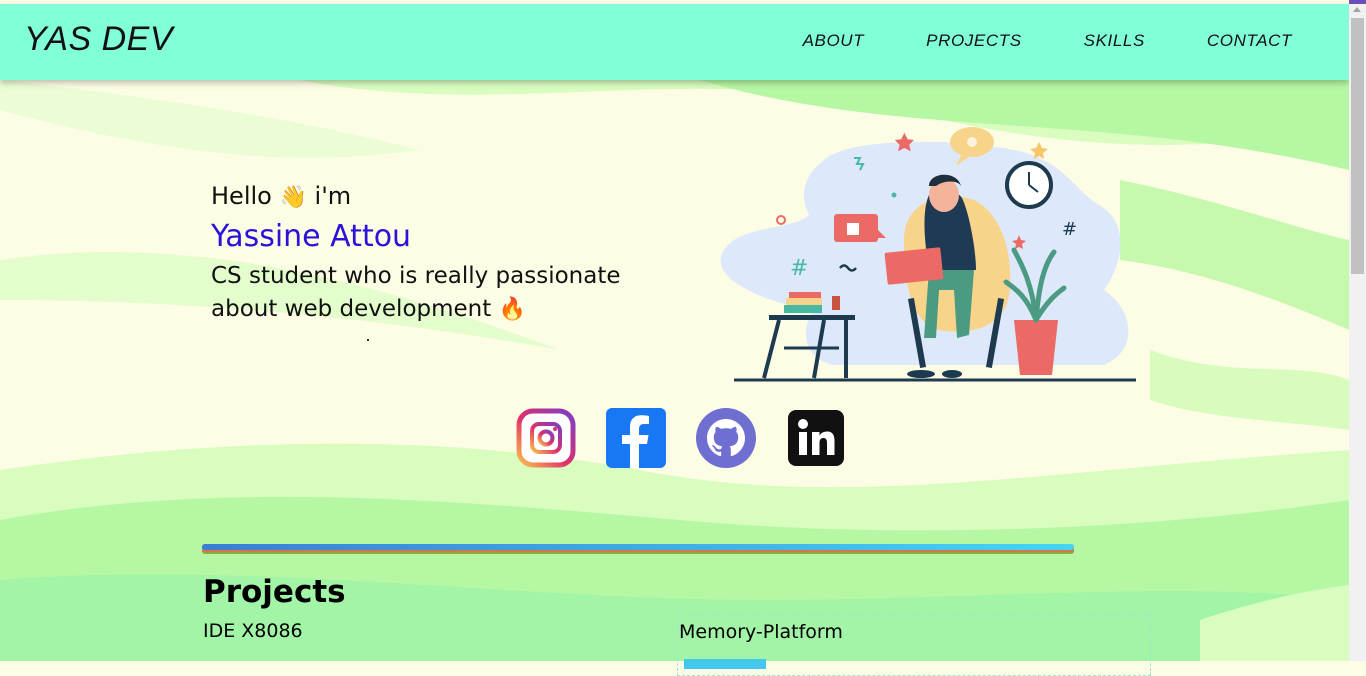  What do you see at coordinates (512, 309) in the screenshot?
I see `fire-icon: 🔥` at bounding box center [512, 309].